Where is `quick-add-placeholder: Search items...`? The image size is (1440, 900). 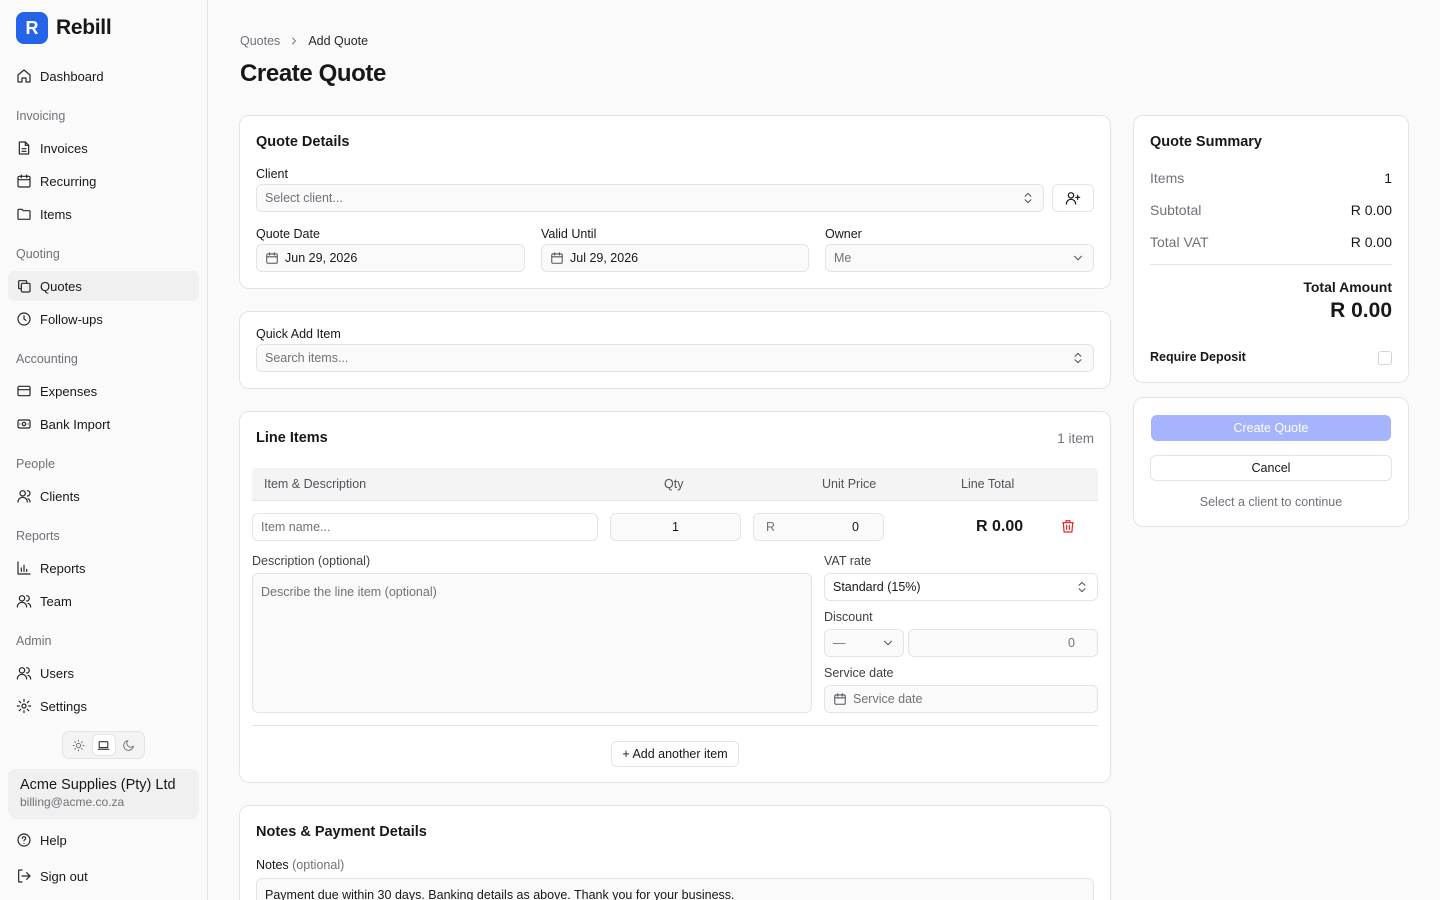 quick-add-placeholder: Search items... is located at coordinates (307, 358).